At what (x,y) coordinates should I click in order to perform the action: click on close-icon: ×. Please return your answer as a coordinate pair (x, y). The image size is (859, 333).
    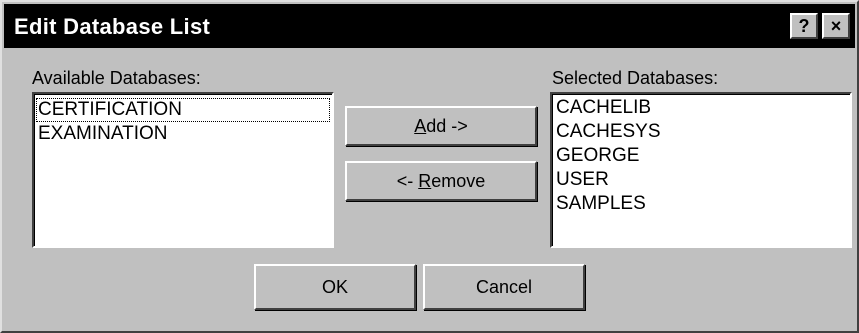
    Looking at the image, I should click on (836, 26).